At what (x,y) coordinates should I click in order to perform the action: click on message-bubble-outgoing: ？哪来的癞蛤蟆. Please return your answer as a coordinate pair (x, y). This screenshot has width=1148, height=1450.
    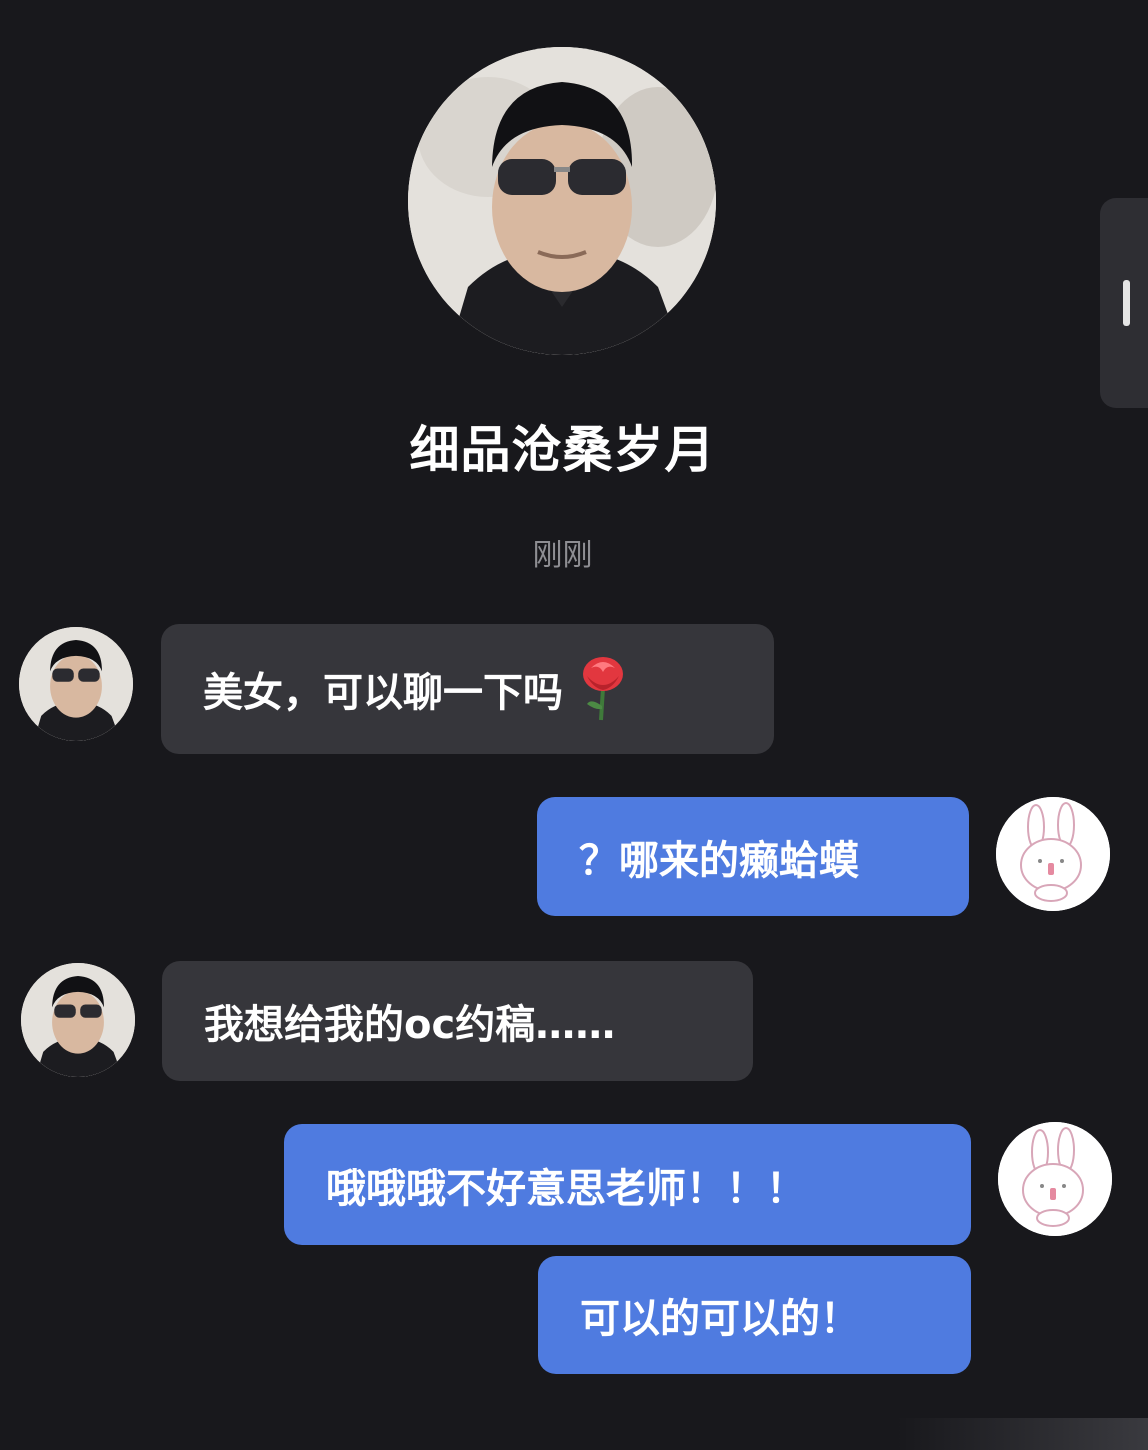
    Looking at the image, I should click on (753, 856).